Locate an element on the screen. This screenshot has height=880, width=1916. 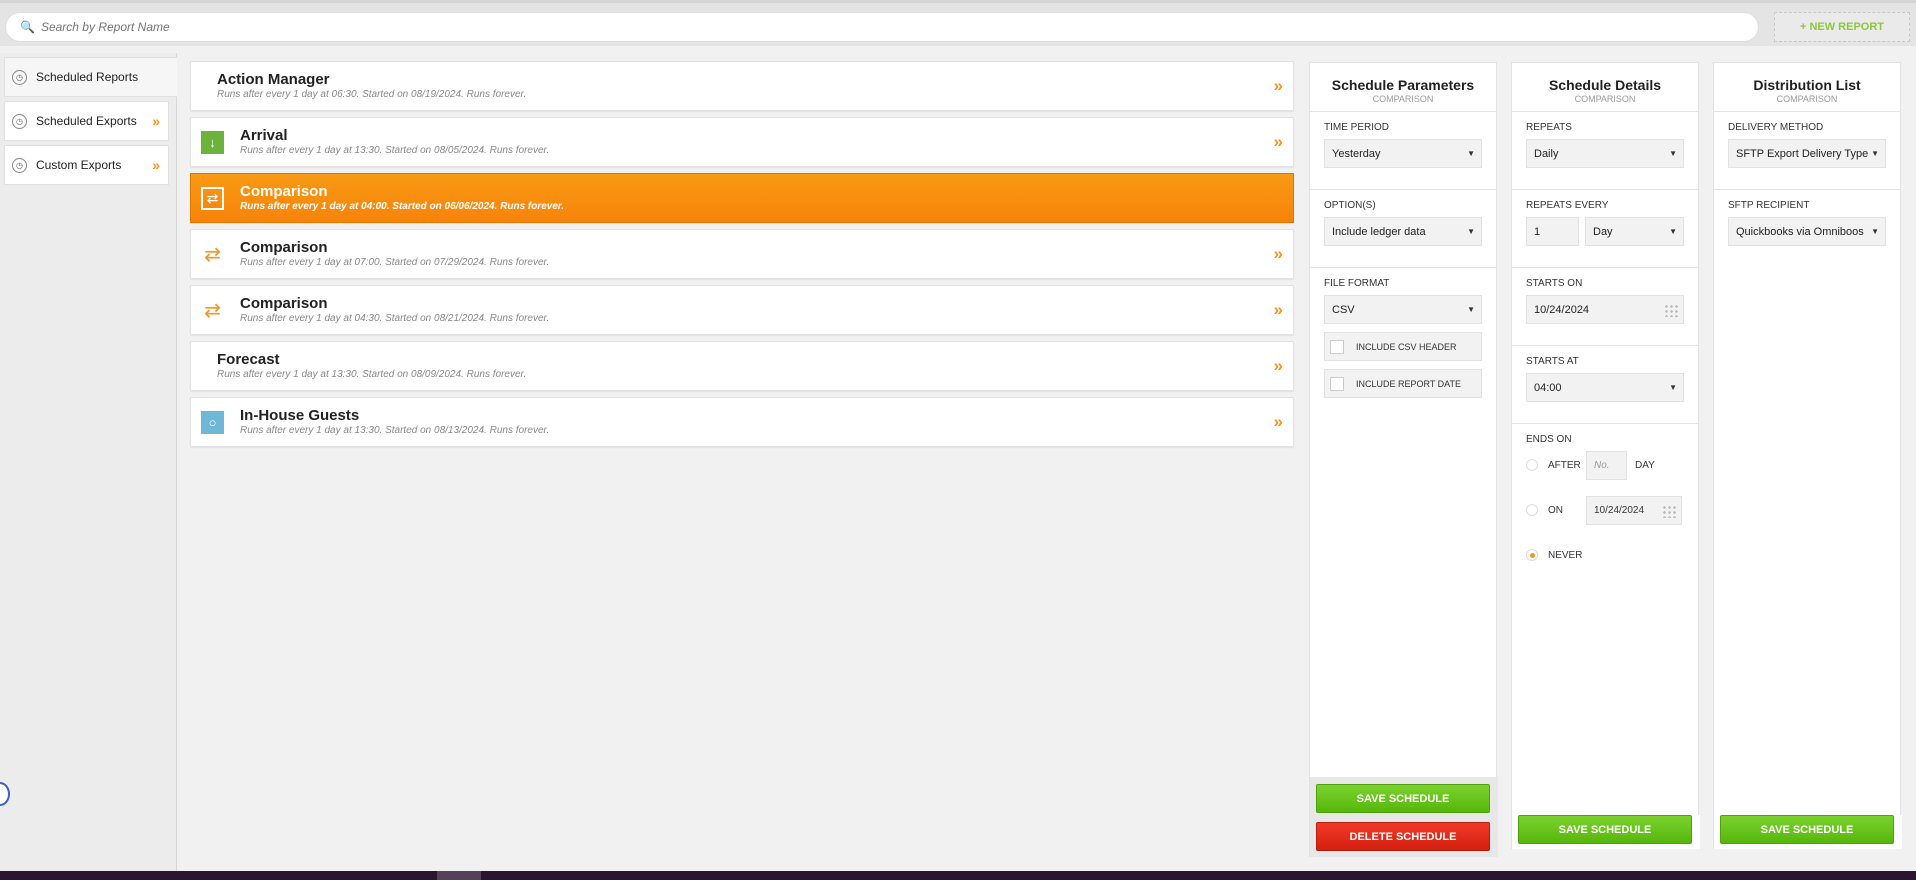
delete-schedule-button: DELETE SCHEDULE is located at coordinates (1403, 836).